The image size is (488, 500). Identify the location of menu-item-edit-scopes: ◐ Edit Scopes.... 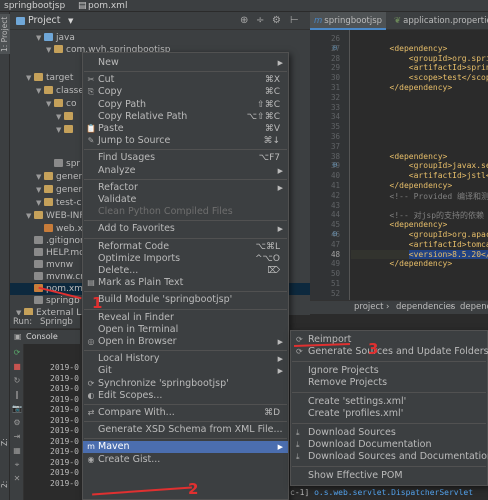
(185, 396).